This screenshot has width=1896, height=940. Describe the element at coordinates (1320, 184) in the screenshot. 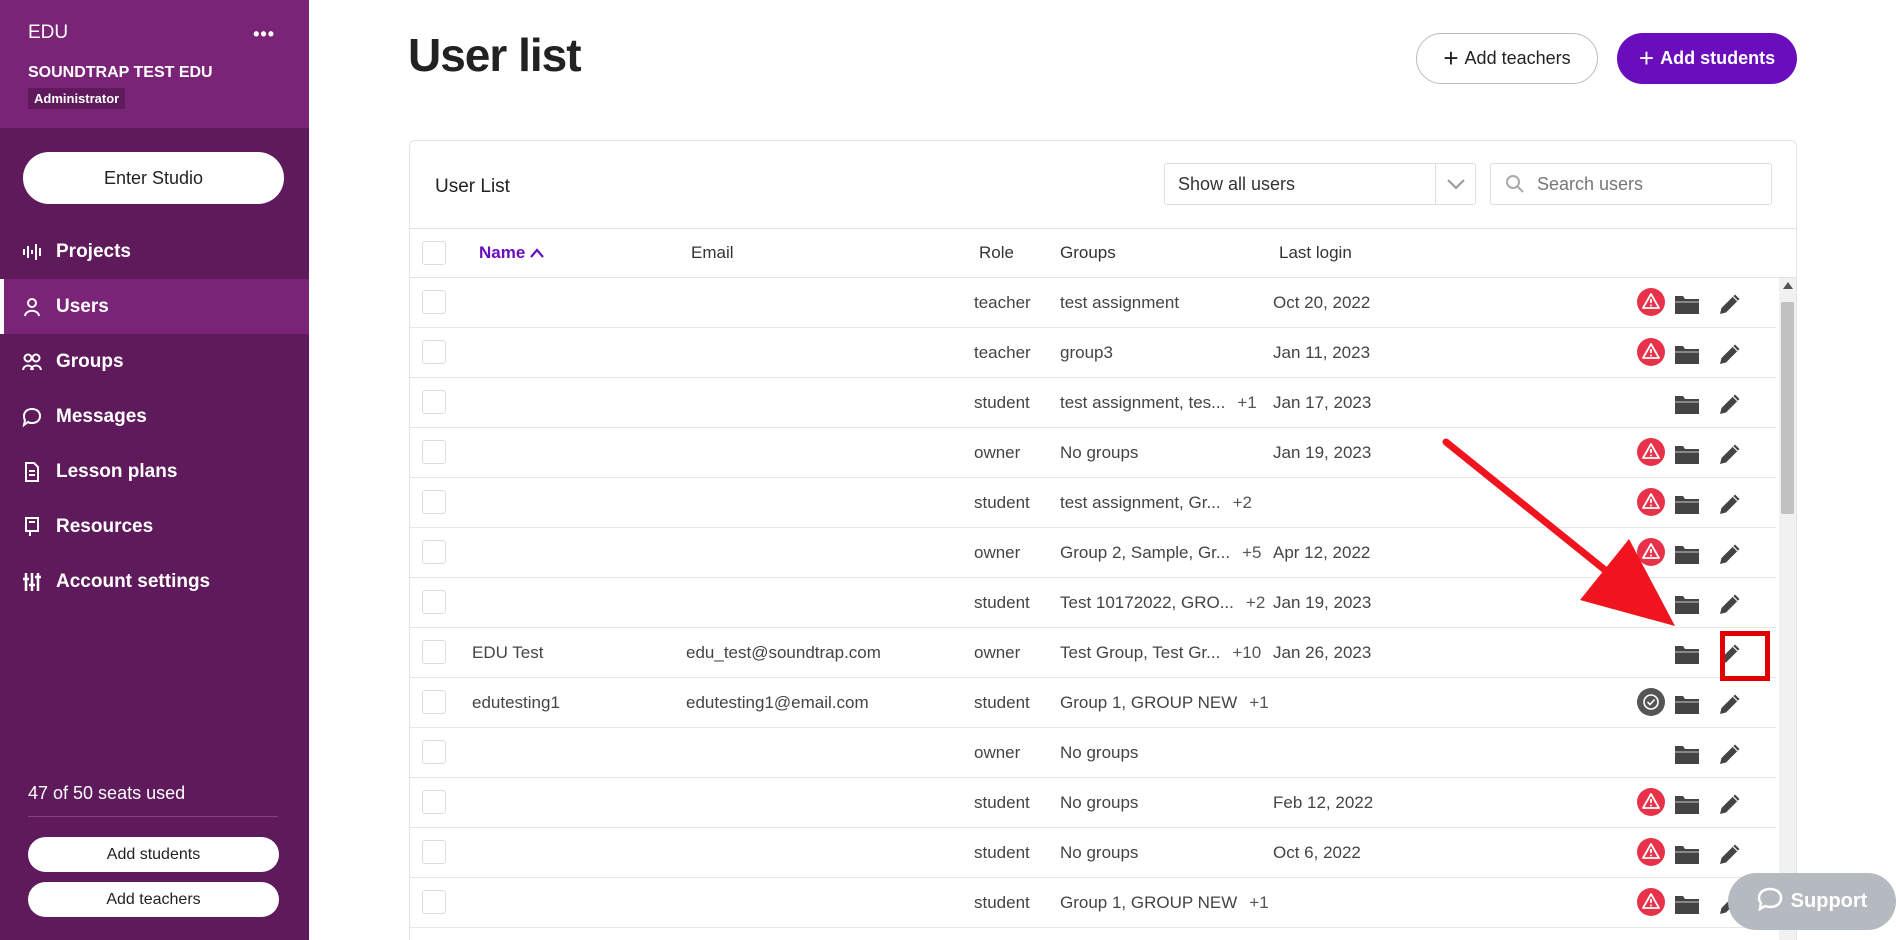

I see `user-filter-select: Show all users` at that location.